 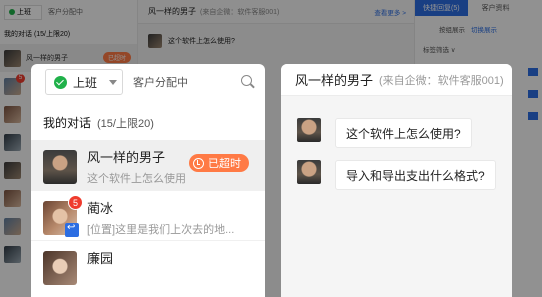 What do you see at coordinates (125, 124) in the screenshot?
I see `conversation-count: (15/上限20)` at bounding box center [125, 124].